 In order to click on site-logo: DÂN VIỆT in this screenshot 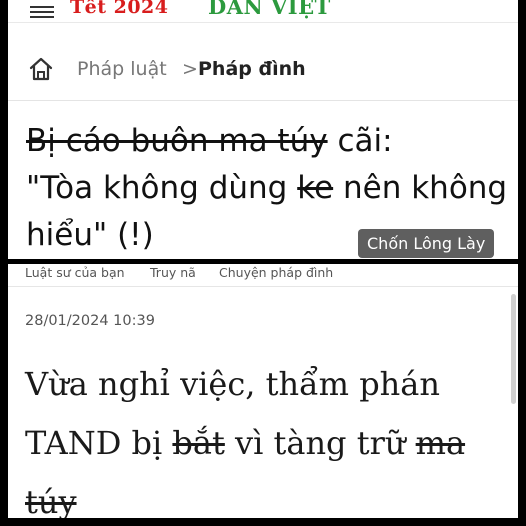, I will do `click(269, 9)`.